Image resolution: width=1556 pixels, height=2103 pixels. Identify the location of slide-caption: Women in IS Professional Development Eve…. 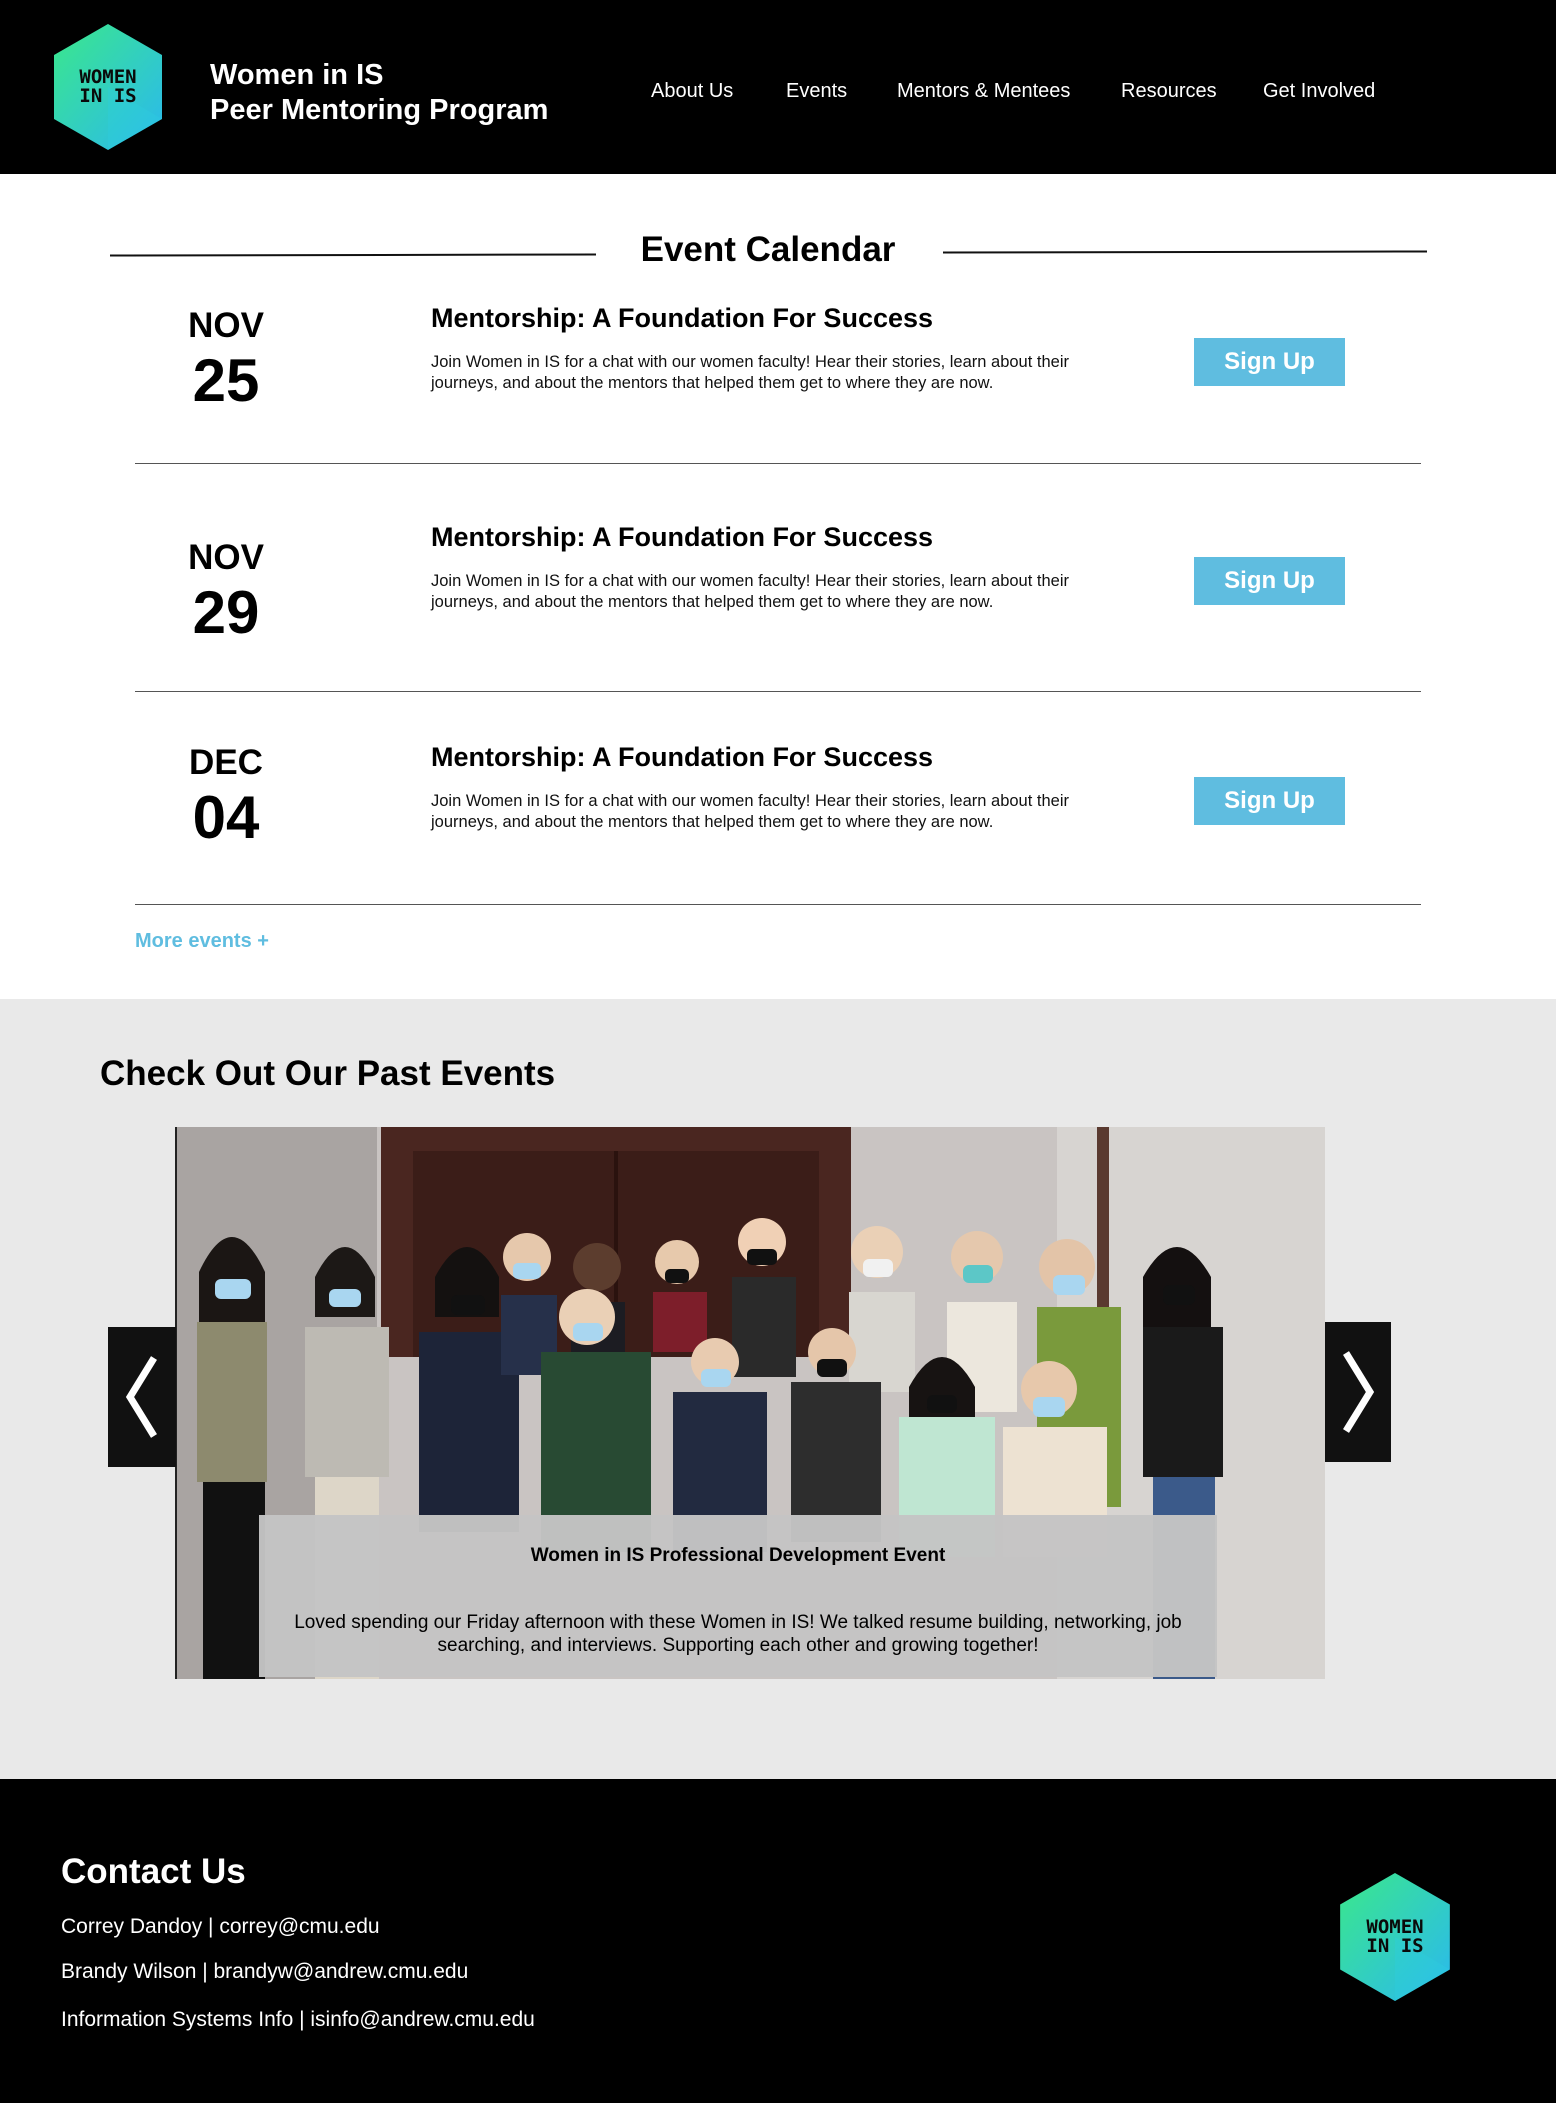
(738, 1596).